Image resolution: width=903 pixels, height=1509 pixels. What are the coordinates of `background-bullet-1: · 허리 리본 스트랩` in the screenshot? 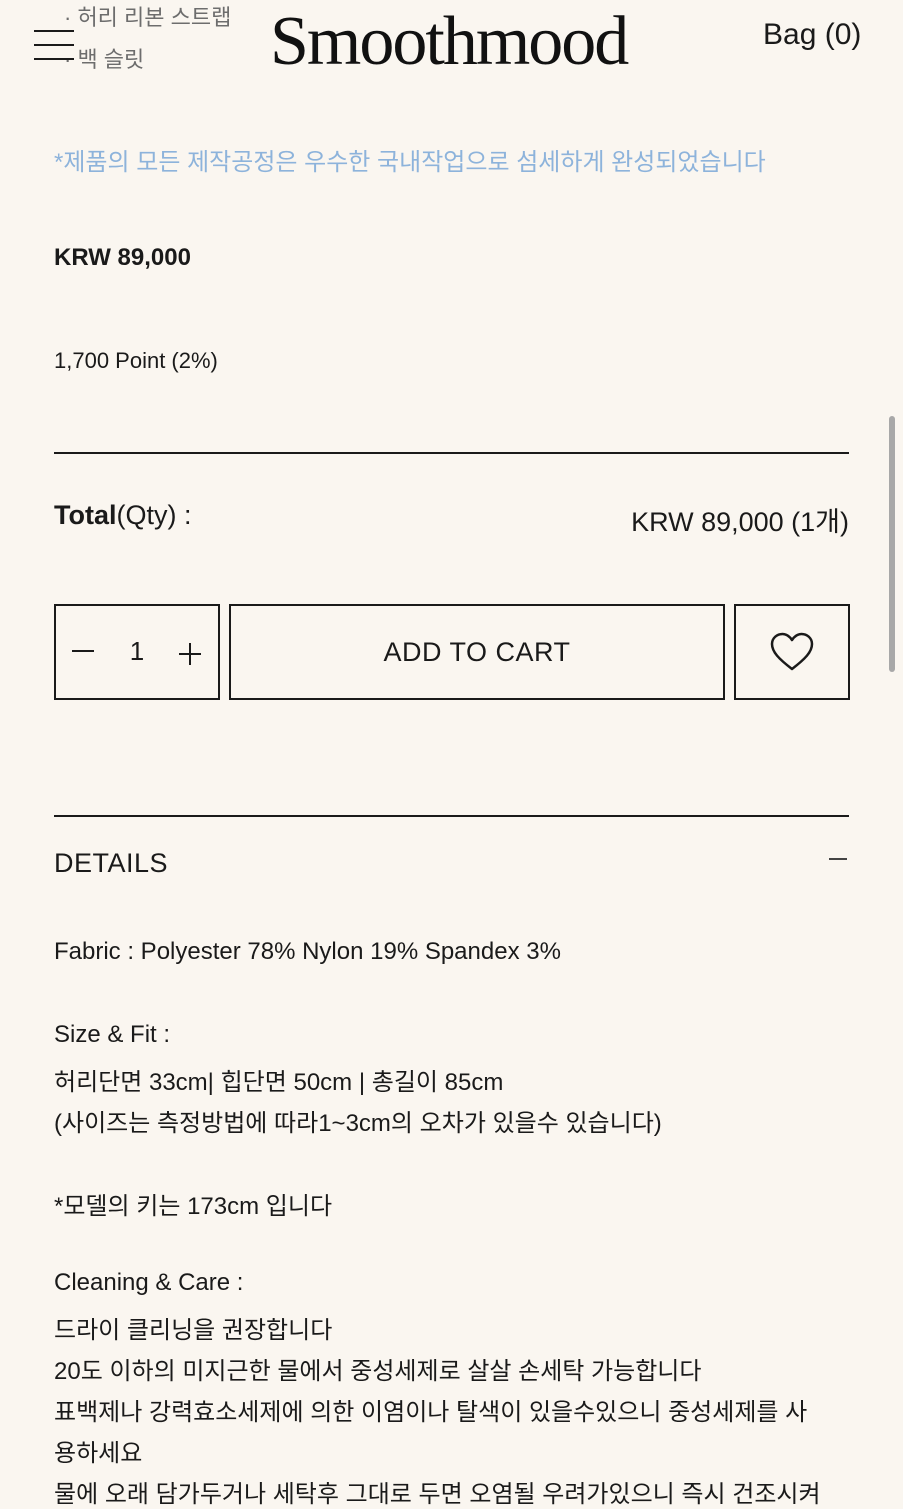 It's located at (148, 17).